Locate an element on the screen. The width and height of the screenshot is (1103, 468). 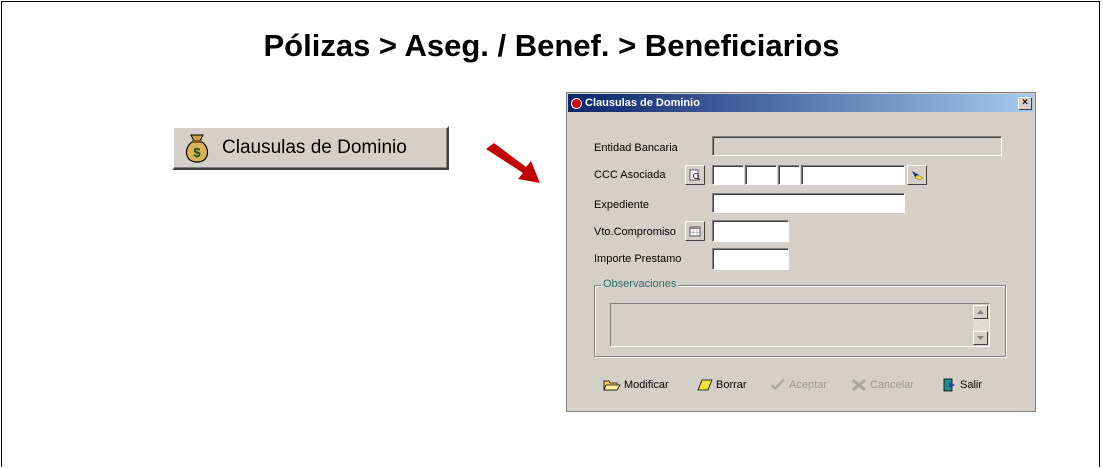
vto-compromiso-label: Vto.Compromiso is located at coordinates (635, 232).